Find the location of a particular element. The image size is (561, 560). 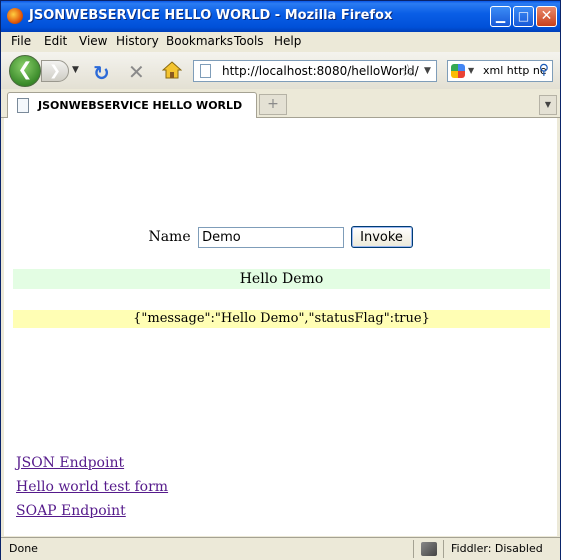

tab-label: JSONWEBSERVICE HELLO WORLD is located at coordinates (140, 105).